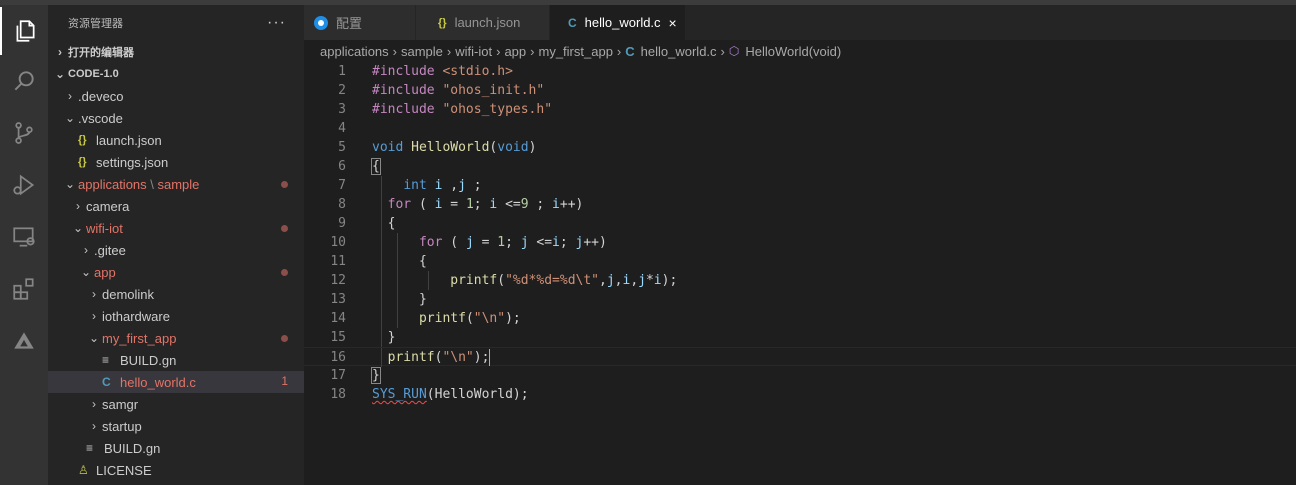 The width and height of the screenshot is (1296, 485). Describe the element at coordinates (793, 51) in the screenshot. I see `breadcrumb-symbol: HelloWorld(void)` at that location.